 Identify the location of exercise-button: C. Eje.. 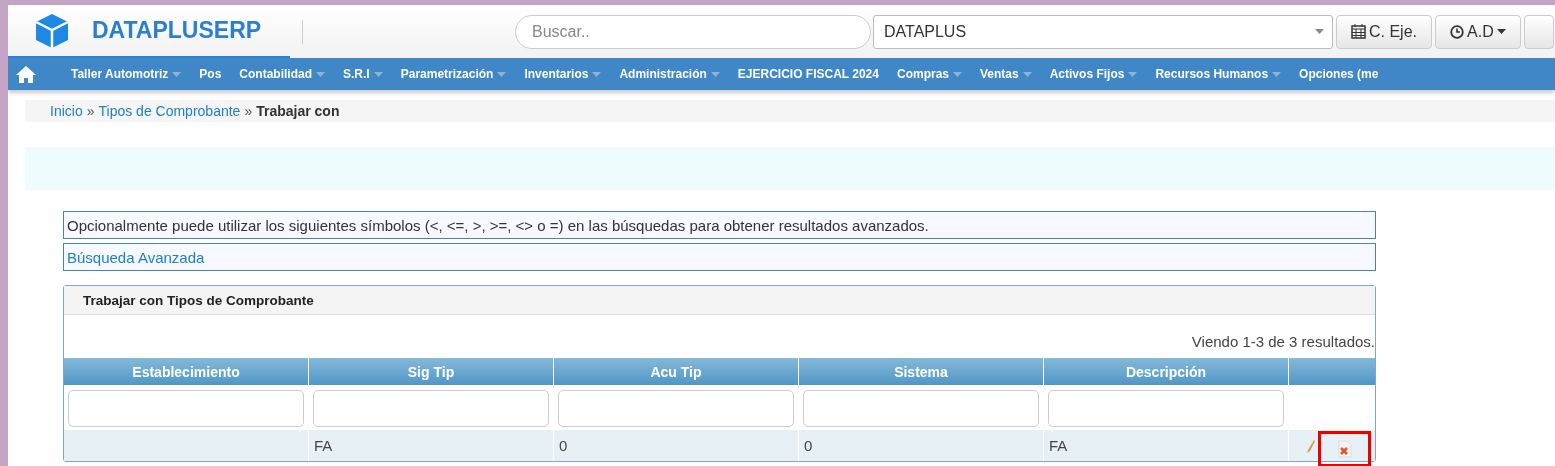
(1384, 31).